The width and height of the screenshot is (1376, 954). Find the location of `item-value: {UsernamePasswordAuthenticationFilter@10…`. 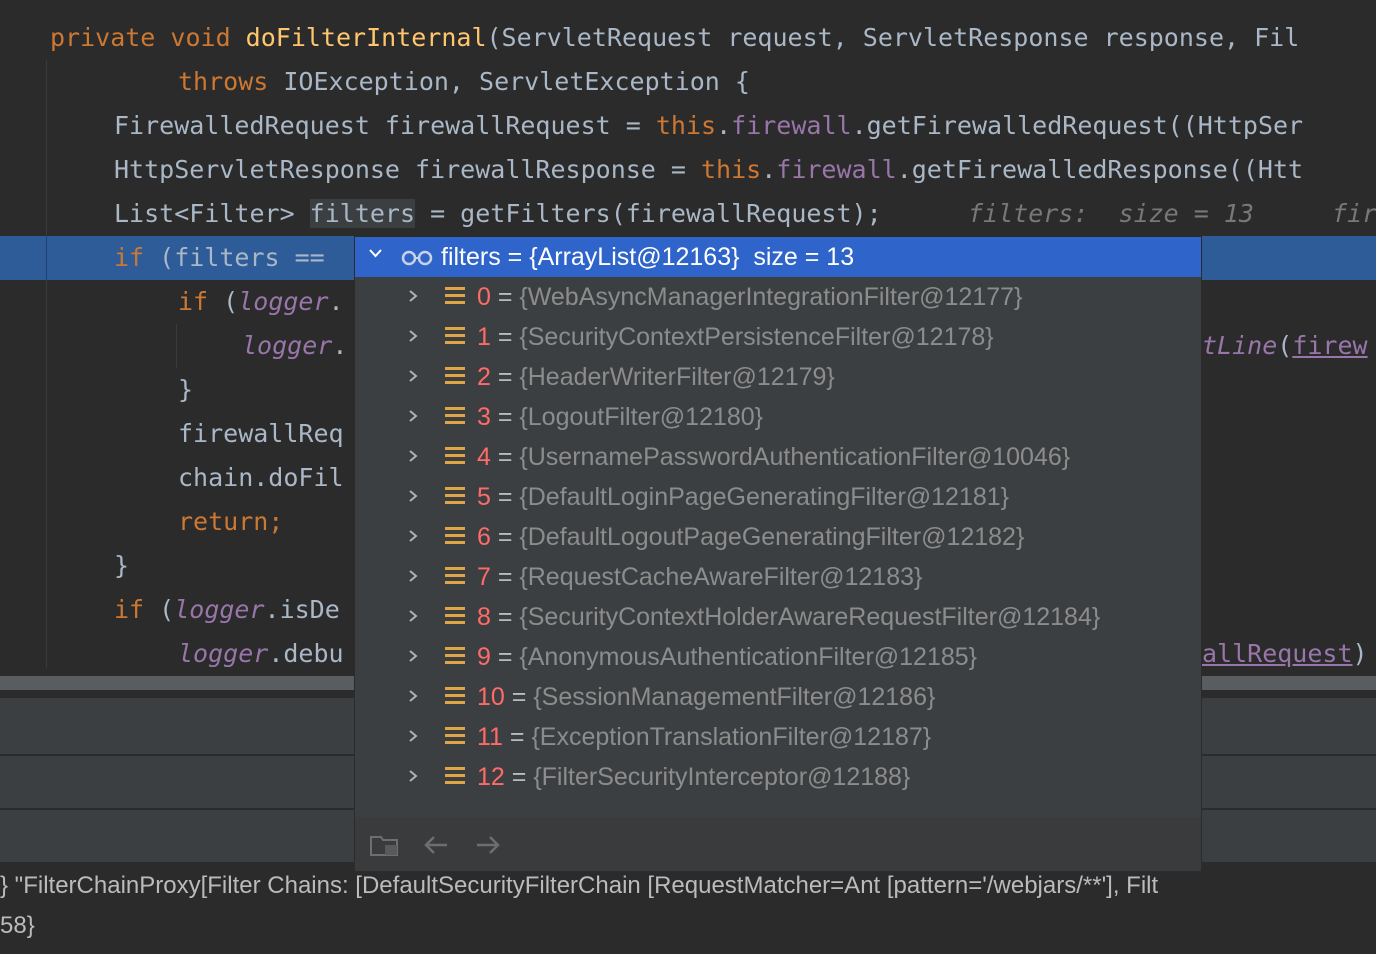

item-value: {UsernamePasswordAuthenticationFilter@10… is located at coordinates (795, 457).